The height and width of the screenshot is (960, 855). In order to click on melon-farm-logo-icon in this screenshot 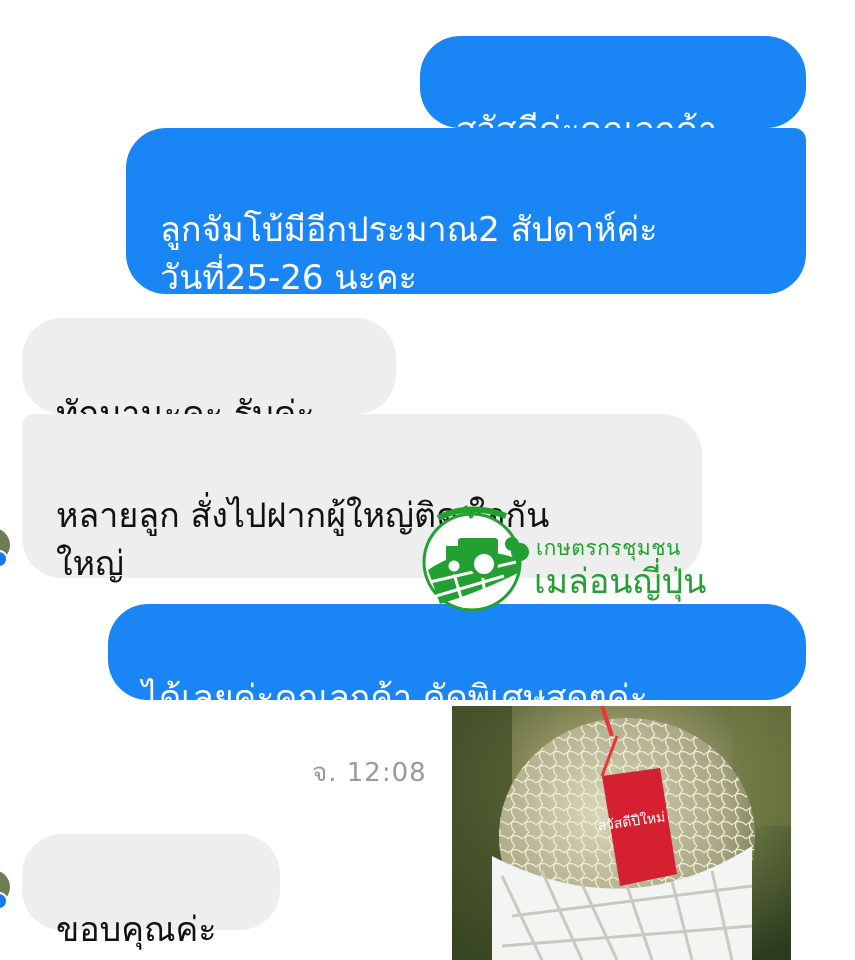, I will do `click(475, 558)`.